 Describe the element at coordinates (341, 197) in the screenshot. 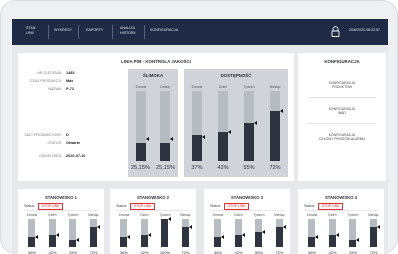

I see `station-title: STANOWISKO 4` at that location.